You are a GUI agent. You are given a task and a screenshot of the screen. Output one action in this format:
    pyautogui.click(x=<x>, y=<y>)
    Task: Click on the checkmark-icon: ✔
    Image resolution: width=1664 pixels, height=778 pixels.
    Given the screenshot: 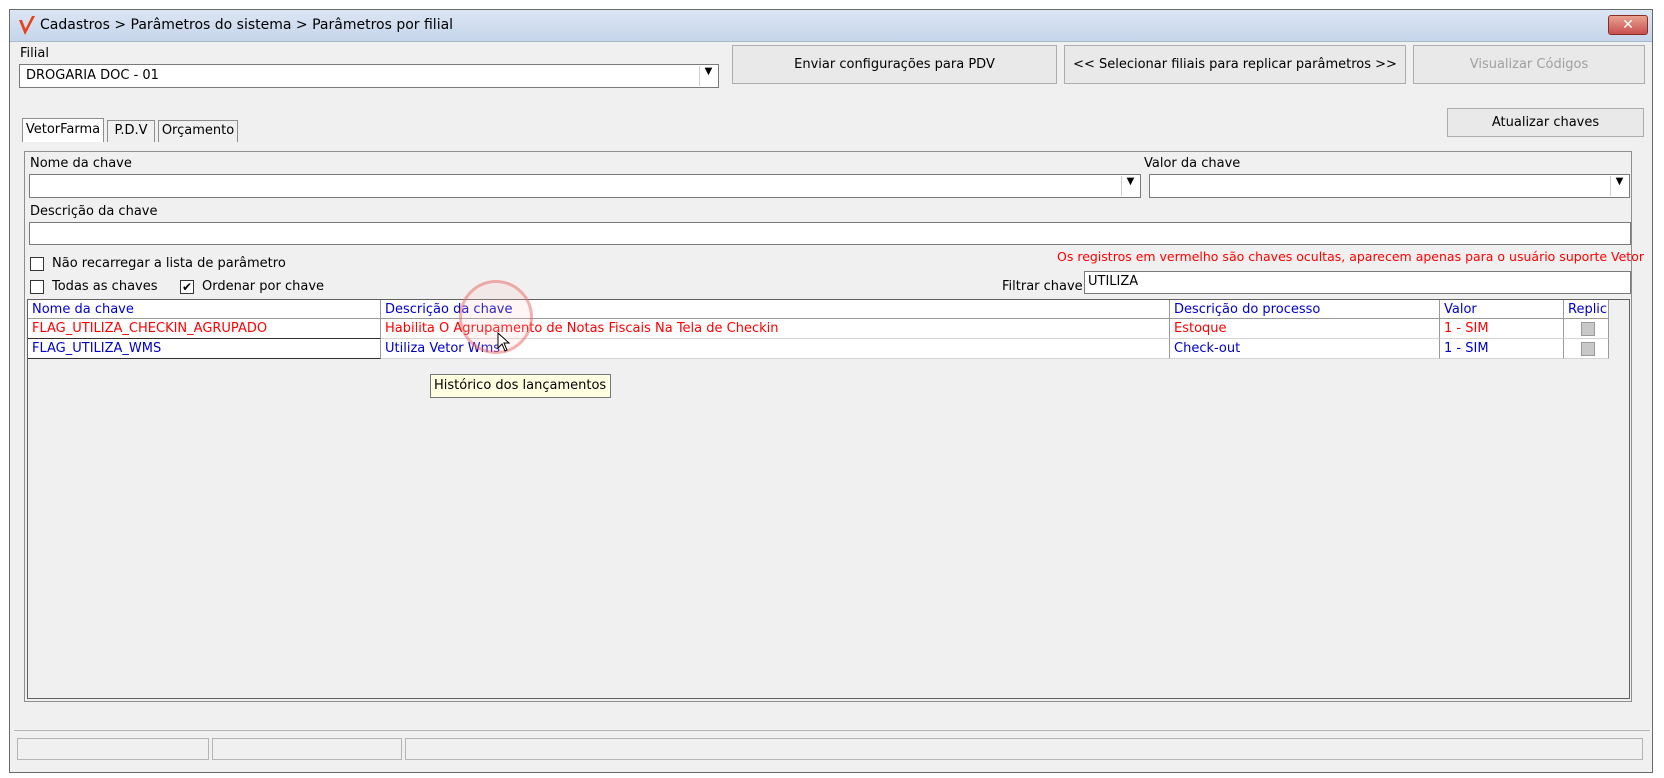 What is the action you would take?
    pyautogui.click(x=187, y=287)
    